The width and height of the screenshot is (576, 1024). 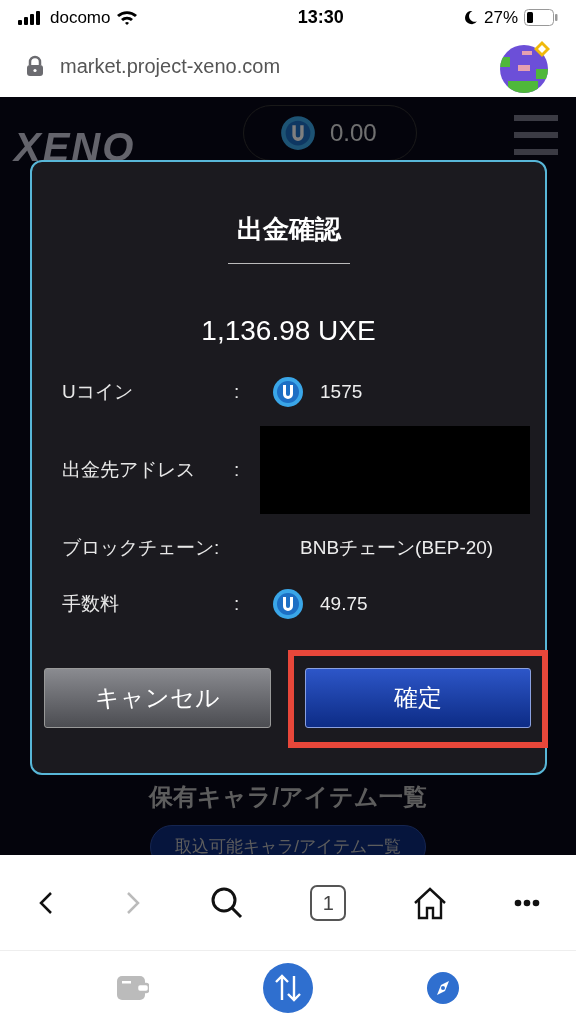 What do you see at coordinates (129, 469) in the screenshot?
I see `field-label: 出金先アドレス` at bounding box center [129, 469].